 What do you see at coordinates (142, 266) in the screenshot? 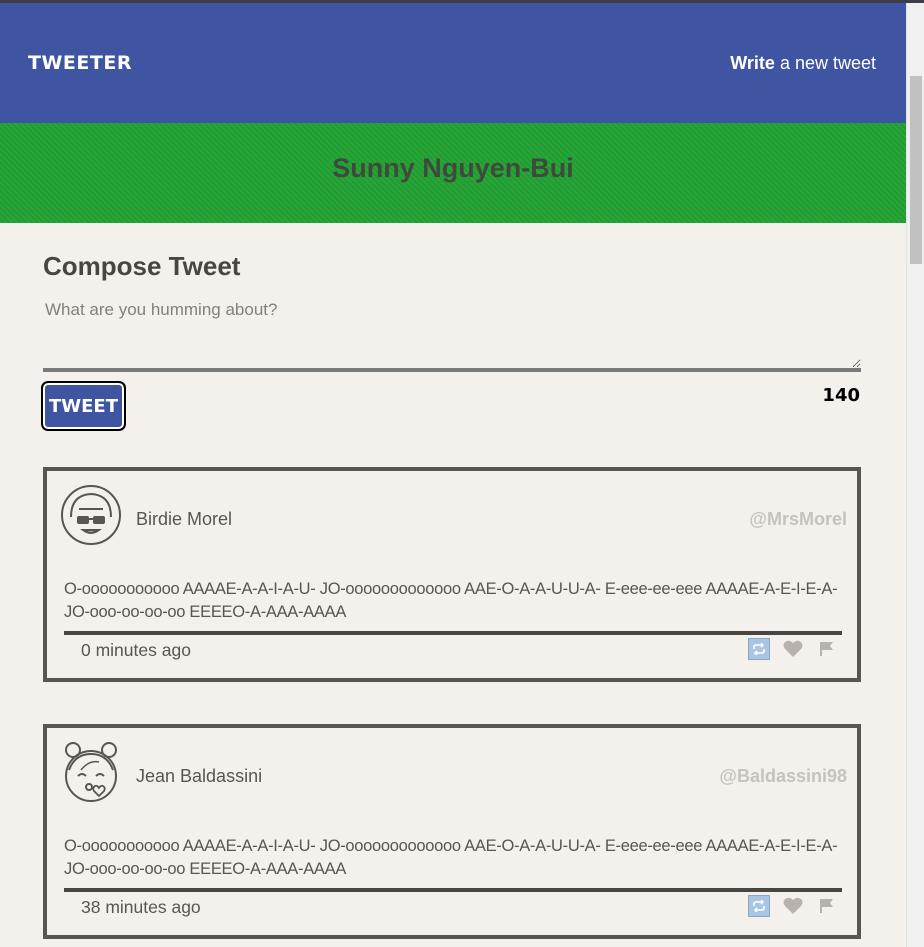
I see `compose-title: Compose Tweet` at bounding box center [142, 266].